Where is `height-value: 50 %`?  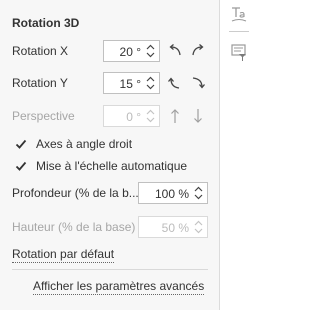
height-value: 50 % is located at coordinates (175, 228).